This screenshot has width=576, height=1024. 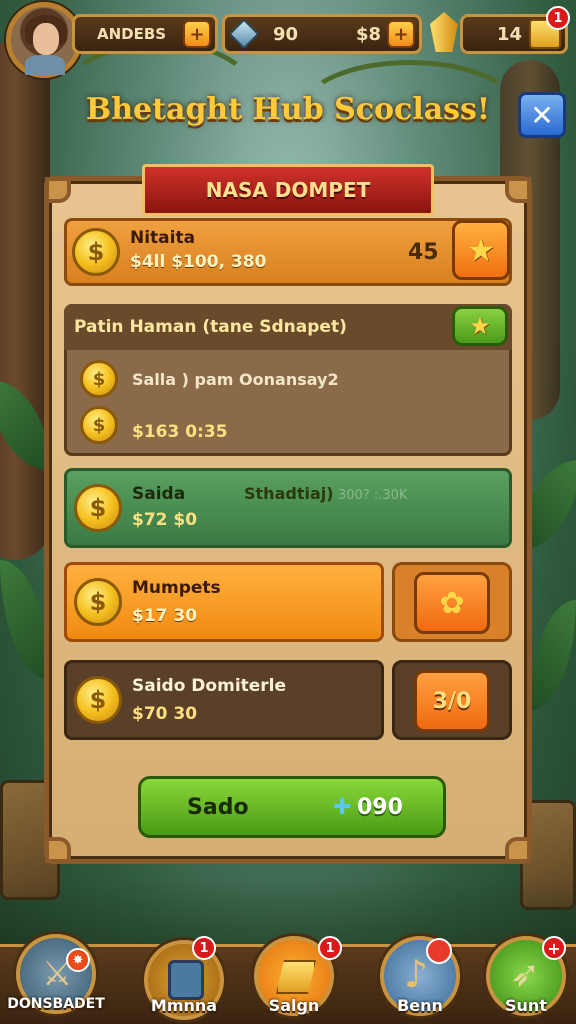 What do you see at coordinates (176, 588) in the screenshot?
I see `row-title: Mumpets` at bounding box center [176, 588].